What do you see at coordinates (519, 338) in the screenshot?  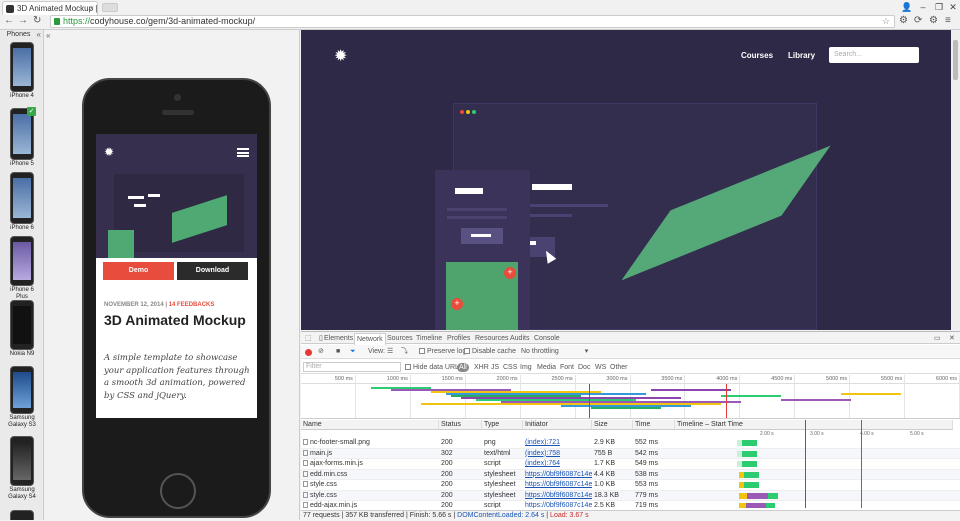 I see `tab-audits: Audits` at bounding box center [519, 338].